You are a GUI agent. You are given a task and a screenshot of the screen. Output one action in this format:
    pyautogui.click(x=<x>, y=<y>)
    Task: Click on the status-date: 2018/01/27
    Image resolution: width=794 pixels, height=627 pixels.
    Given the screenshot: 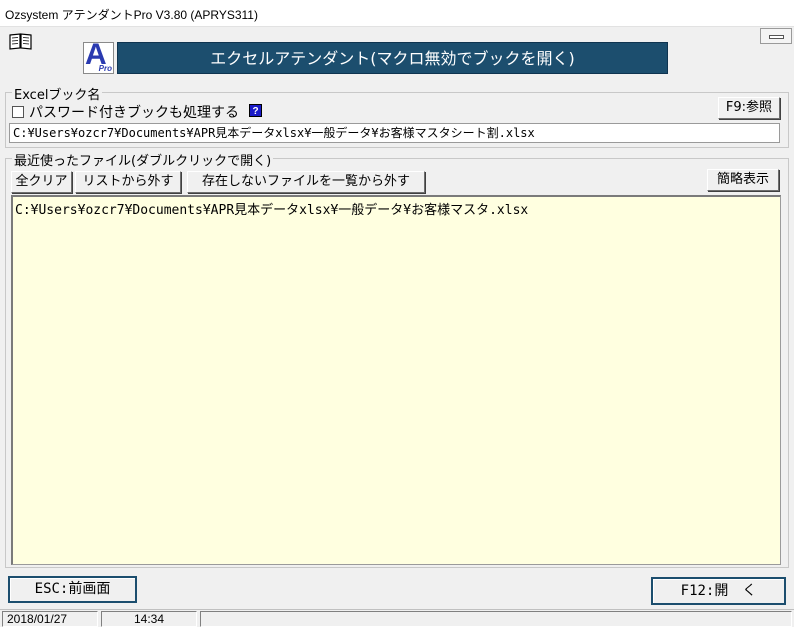 What is the action you would take?
    pyautogui.click(x=50, y=619)
    